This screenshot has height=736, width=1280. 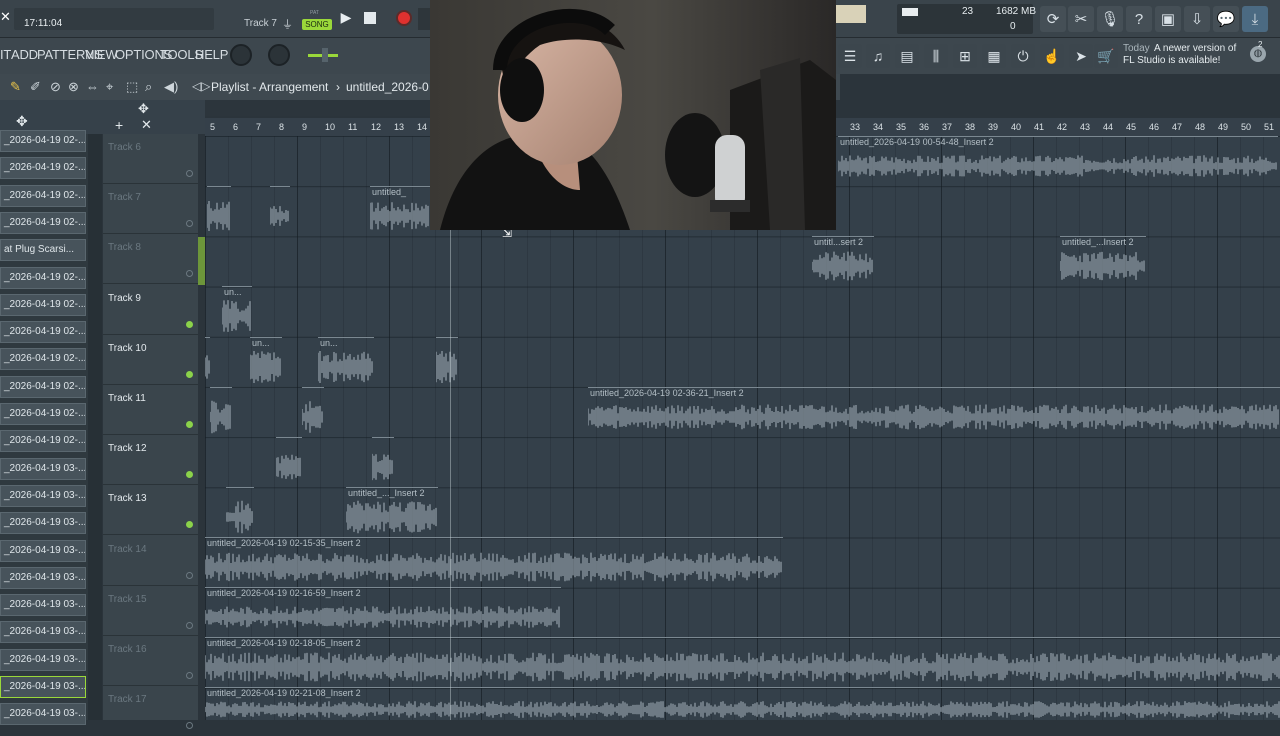 I want to click on draw-tool-icon: ✎, so click(x=15, y=87).